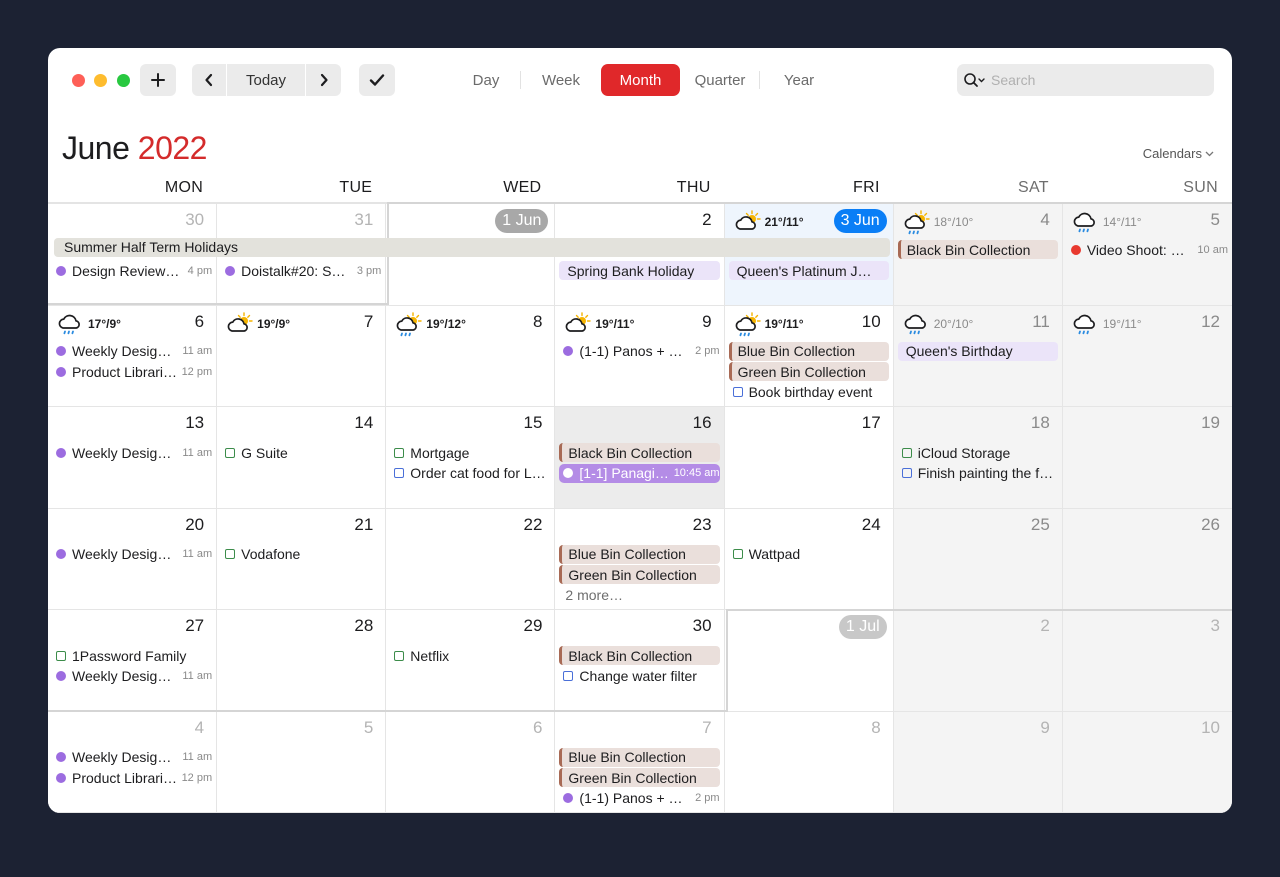 The height and width of the screenshot is (877, 1280). What do you see at coordinates (799, 80) in the screenshot?
I see `view-tab-year: Year` at bounding box center [799, 80].